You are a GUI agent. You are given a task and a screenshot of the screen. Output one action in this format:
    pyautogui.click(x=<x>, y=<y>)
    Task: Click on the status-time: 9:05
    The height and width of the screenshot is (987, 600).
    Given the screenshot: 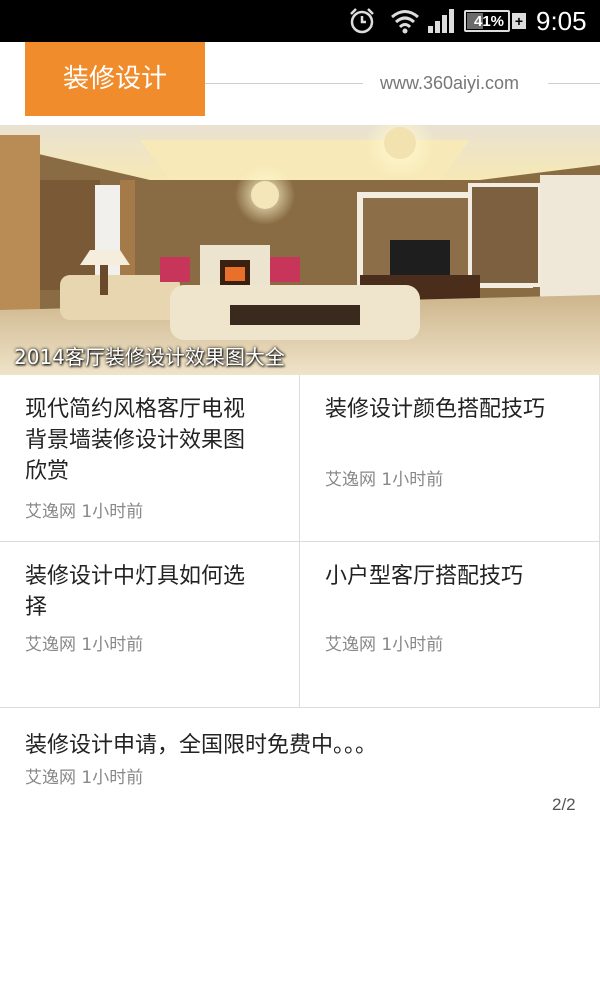 What is the action you would take?
    pyautogui.click(x=561, y=21)
    